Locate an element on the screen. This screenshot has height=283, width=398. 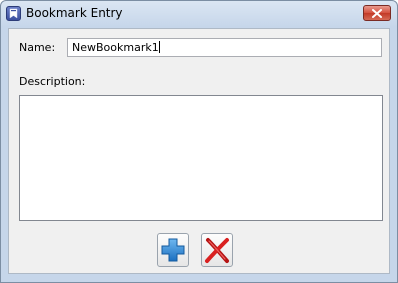
close-icon is located at coordinates (377, 13).